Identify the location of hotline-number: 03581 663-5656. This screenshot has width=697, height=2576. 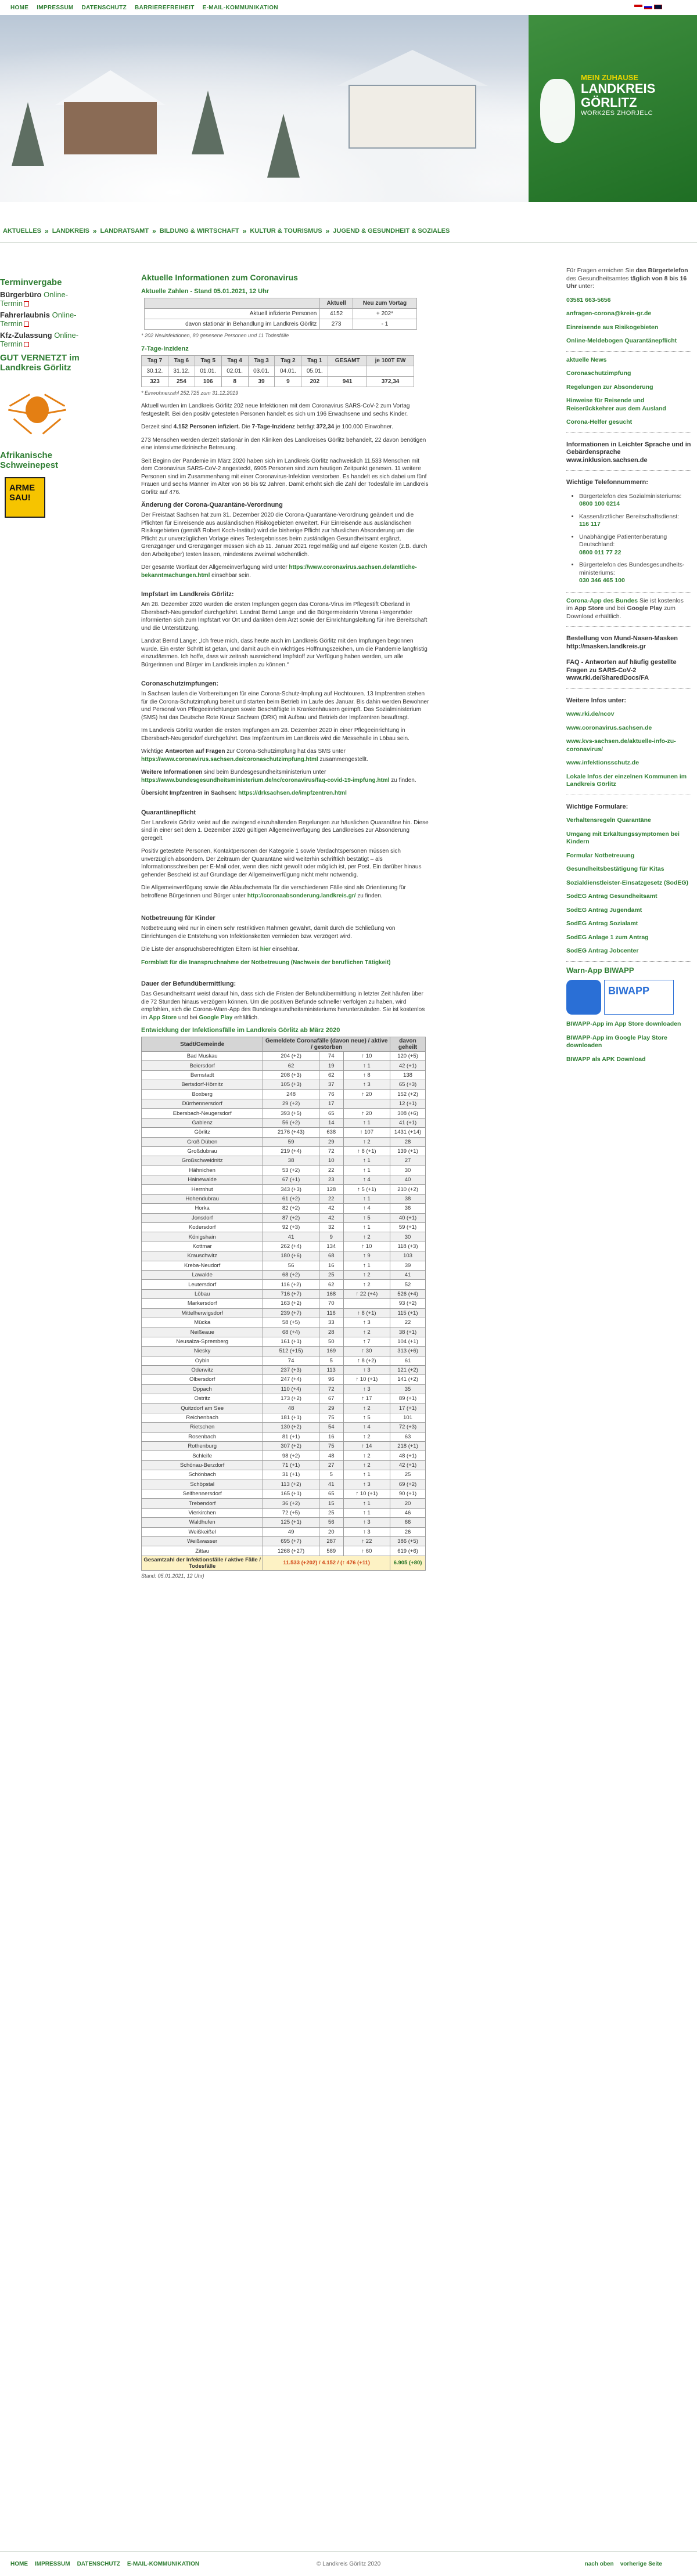
(628, 301).